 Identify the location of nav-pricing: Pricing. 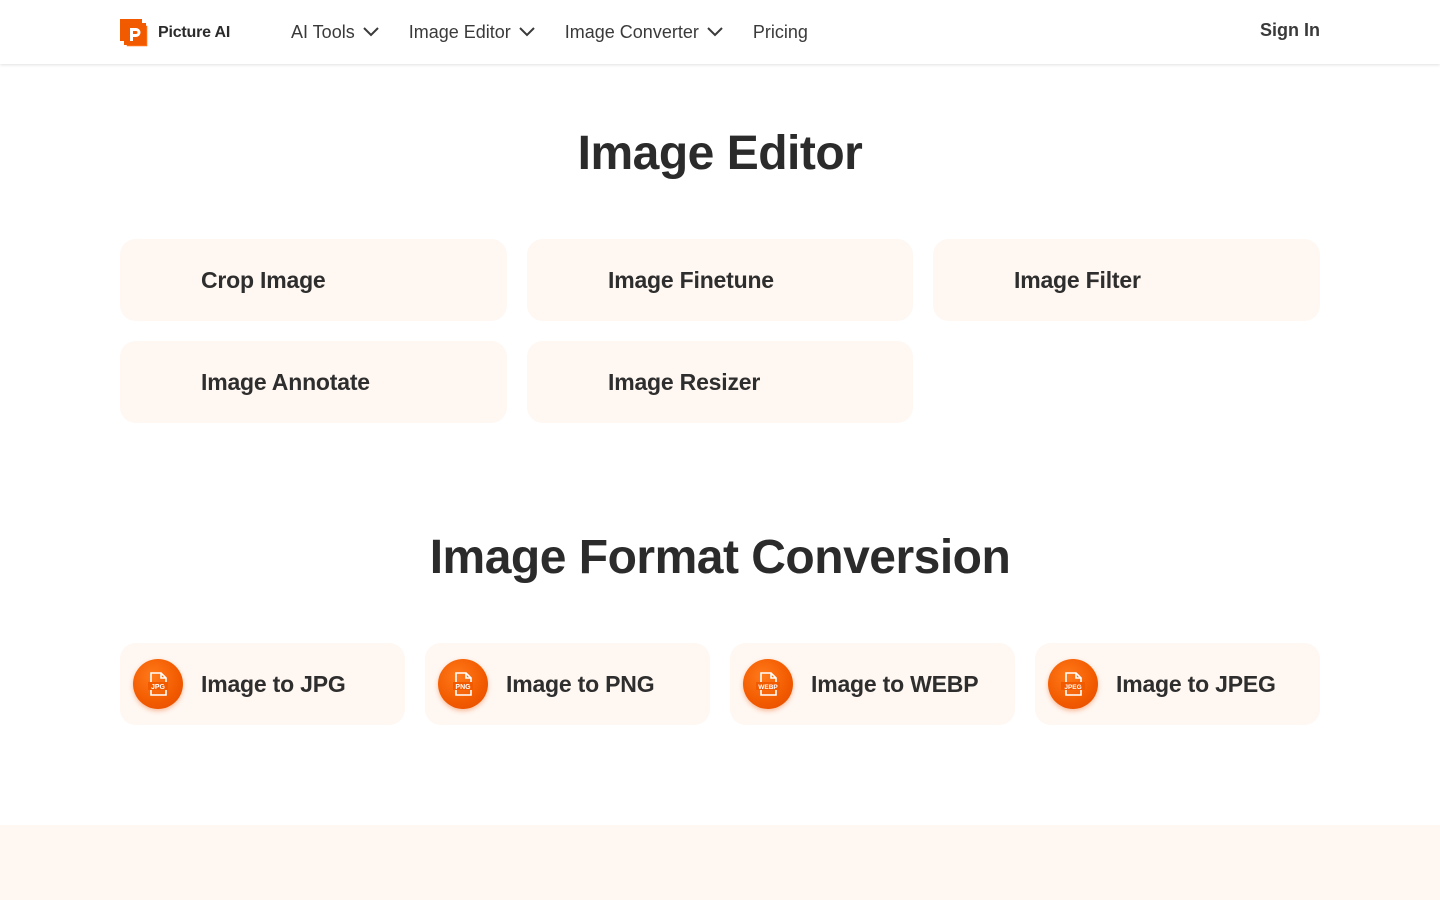
(780, 32).